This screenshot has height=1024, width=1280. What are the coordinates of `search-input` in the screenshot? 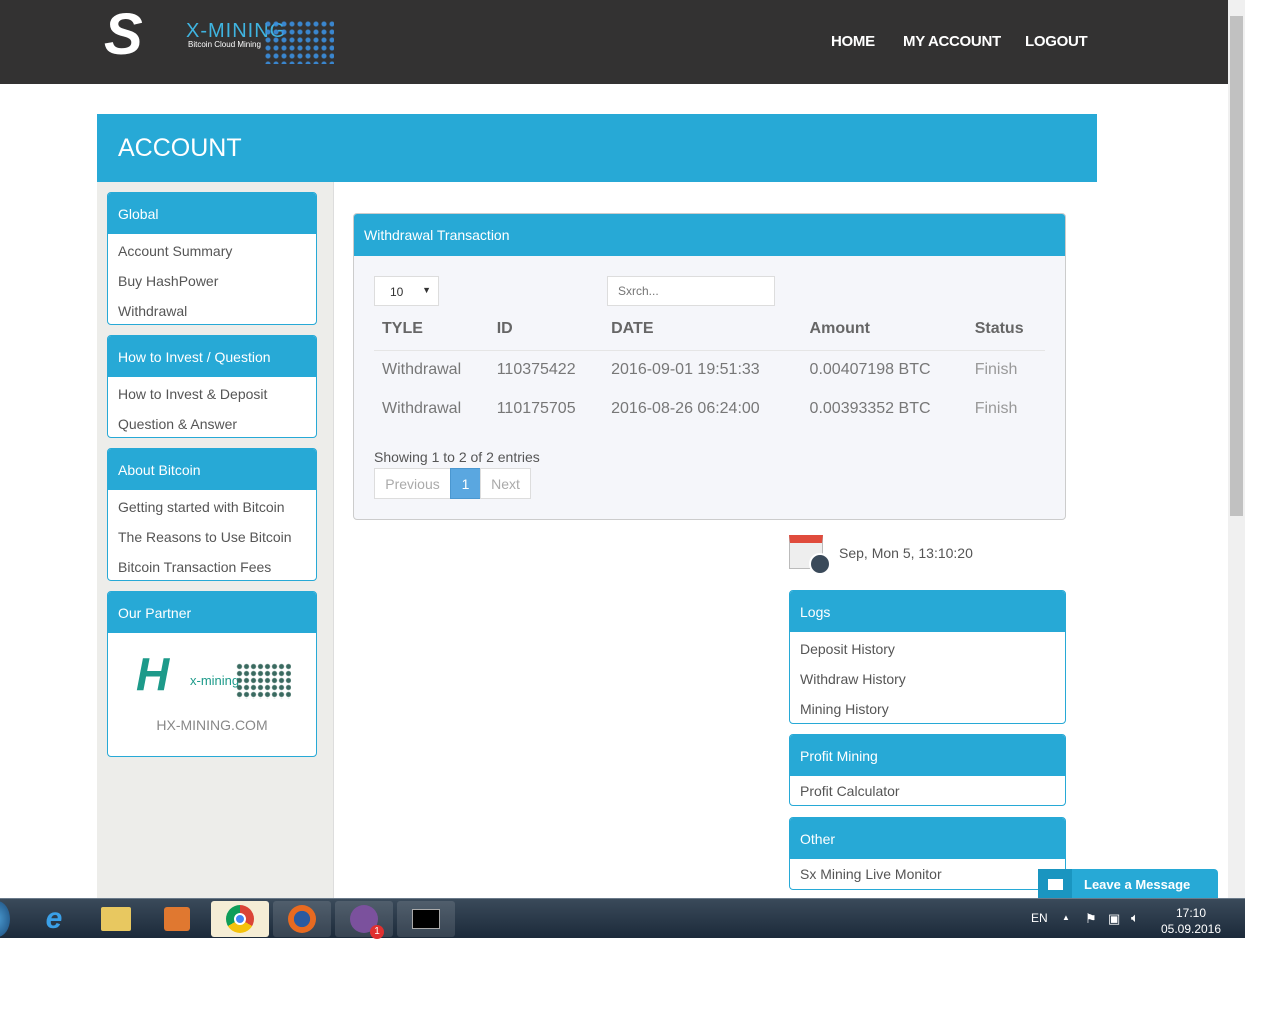 It's located at (691, 291).